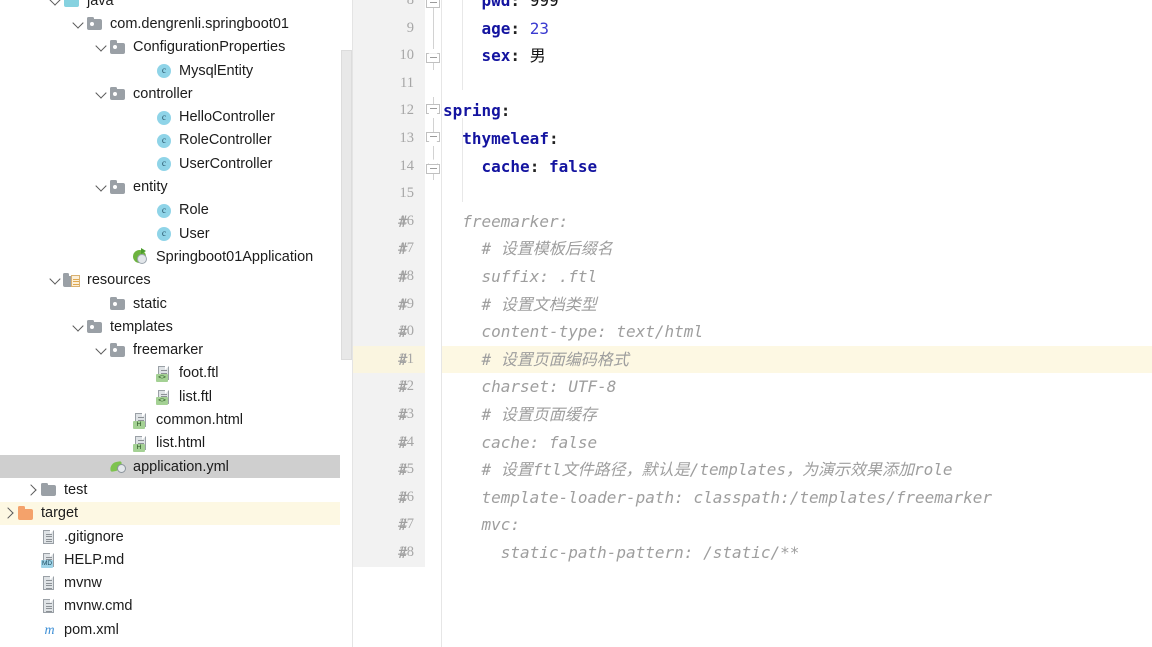 This screenshot has height=647, width=1152. I want to click on editor-line: 14 cache: false, so click(752, 166).